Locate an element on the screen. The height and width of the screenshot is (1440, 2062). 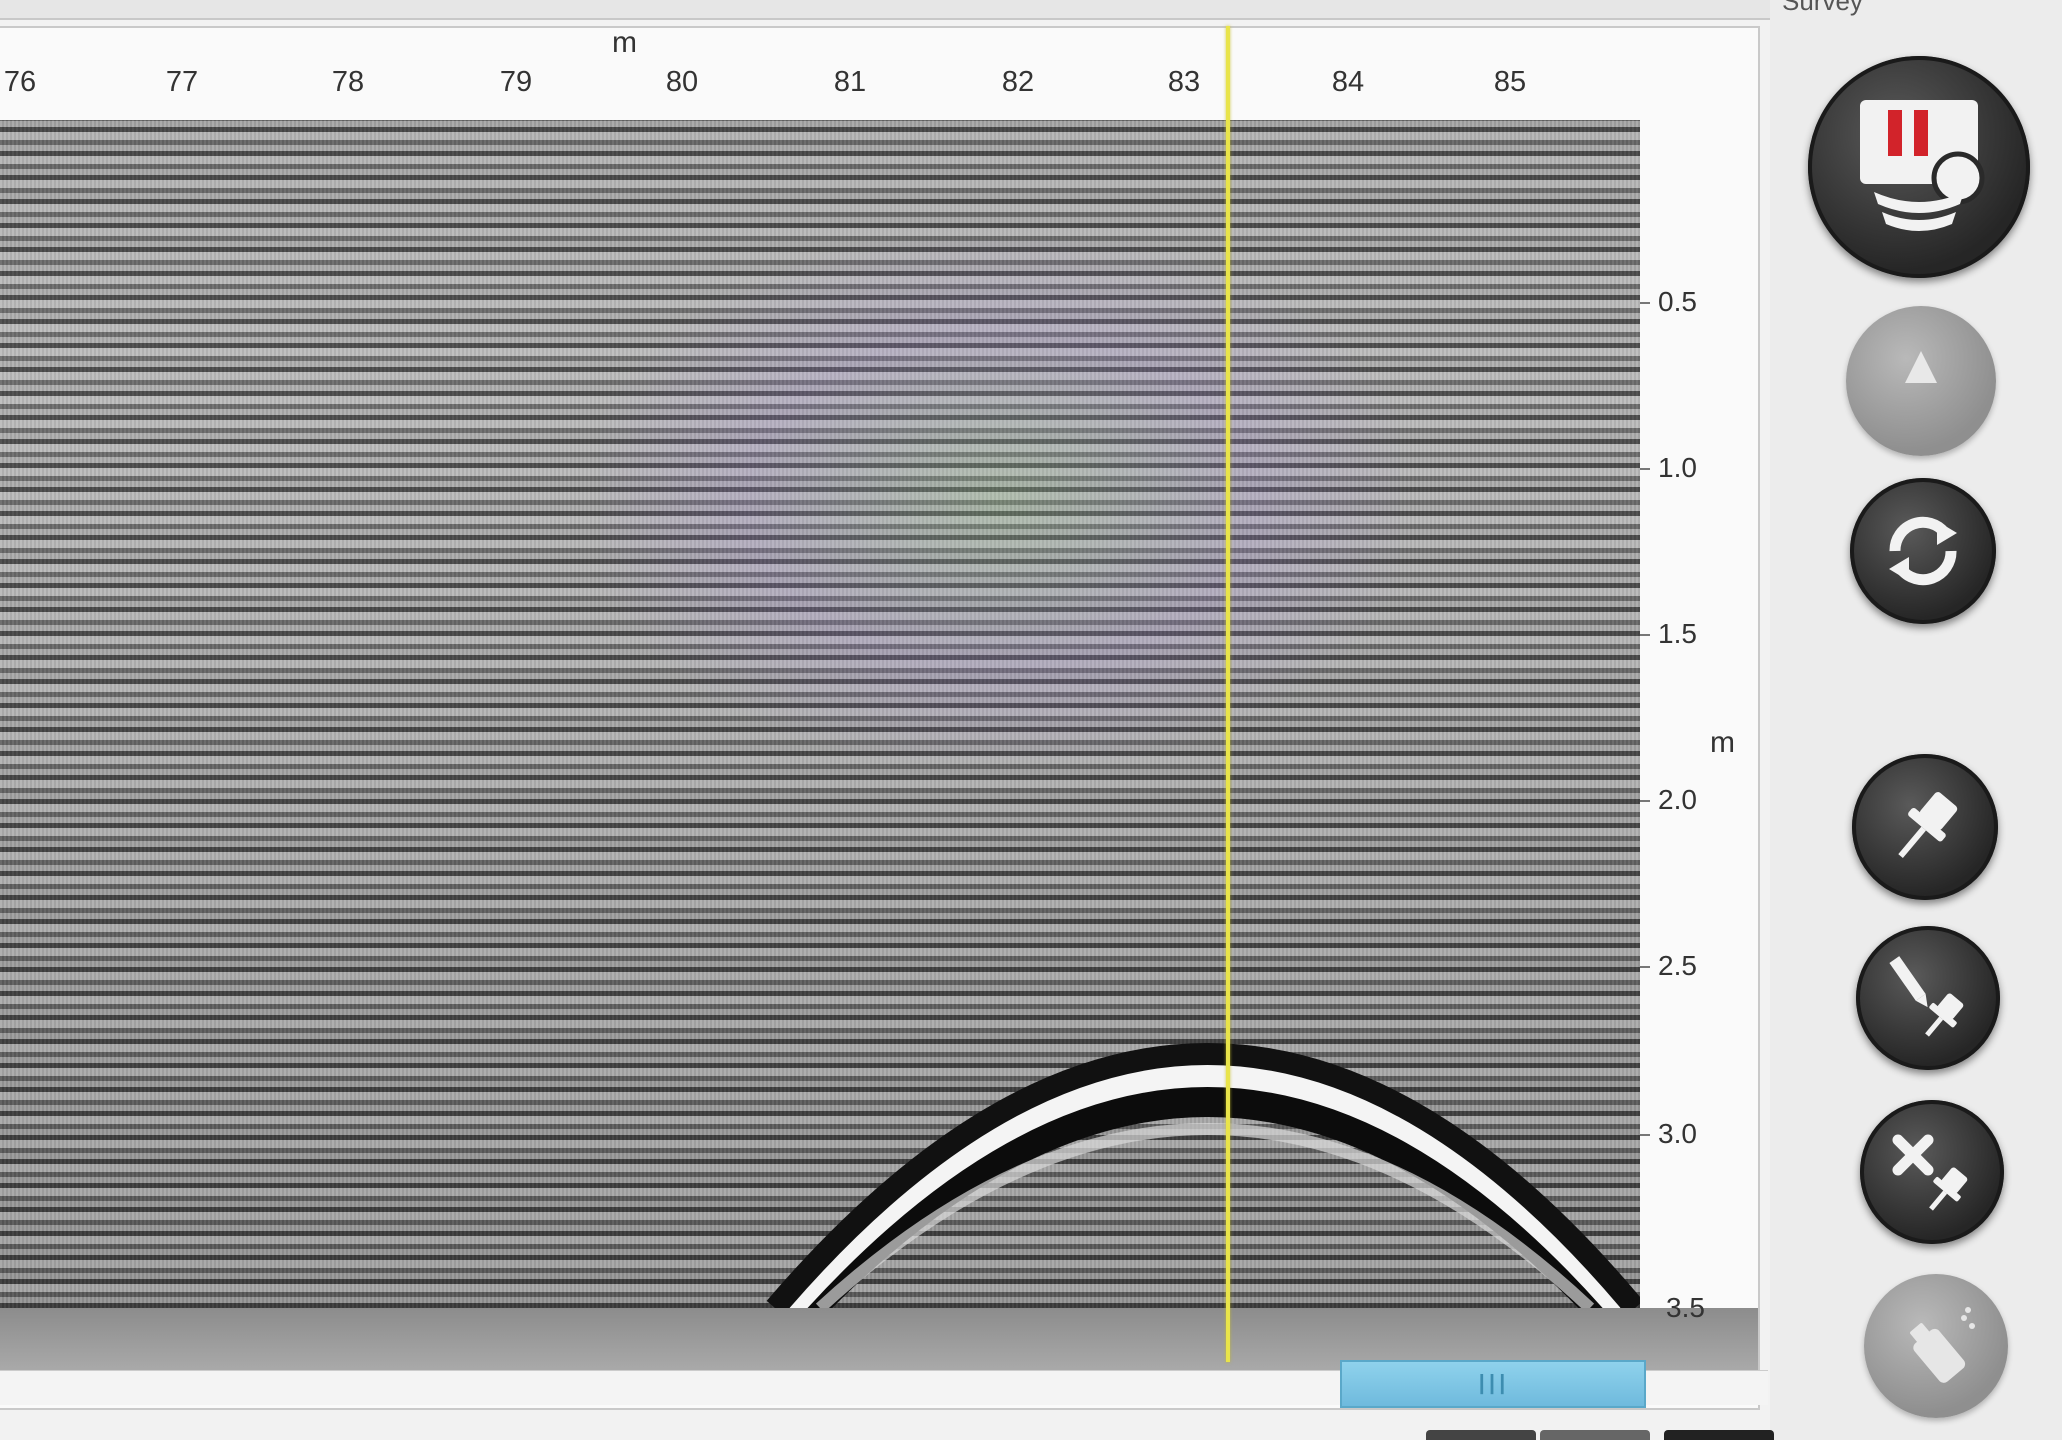
x-tick-label: 83 is located at coordinates (1184, 82).